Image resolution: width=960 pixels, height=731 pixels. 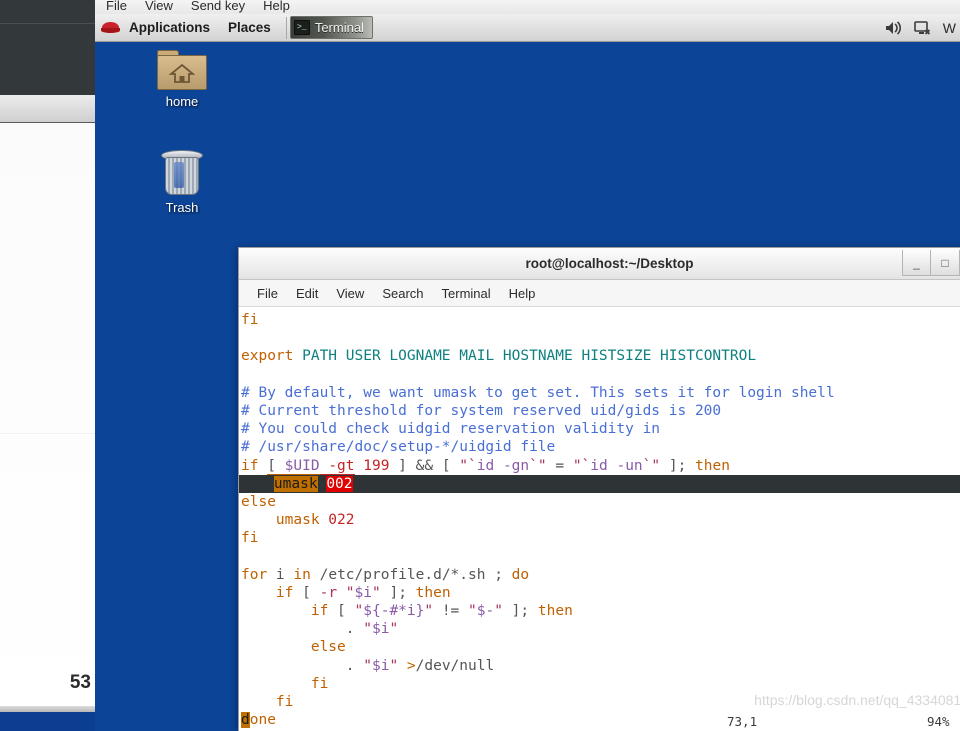 I want to click on gnome-top-panel: Applications Places >_ Terminal W, so click(x=527, y=28).